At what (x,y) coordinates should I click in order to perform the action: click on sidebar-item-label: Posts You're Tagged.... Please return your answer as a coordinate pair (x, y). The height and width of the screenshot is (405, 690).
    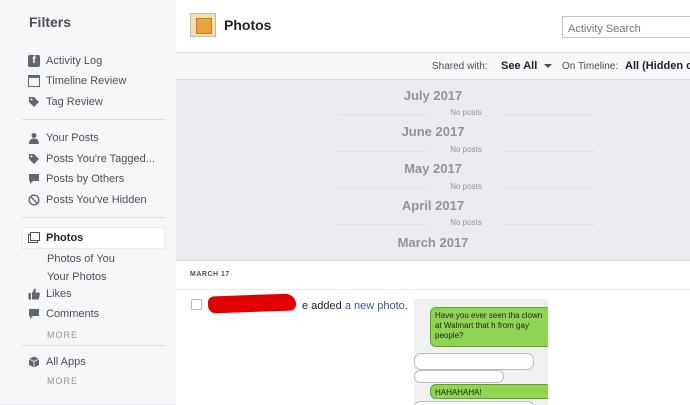
    Looking at the image, I should click on (100, 159).